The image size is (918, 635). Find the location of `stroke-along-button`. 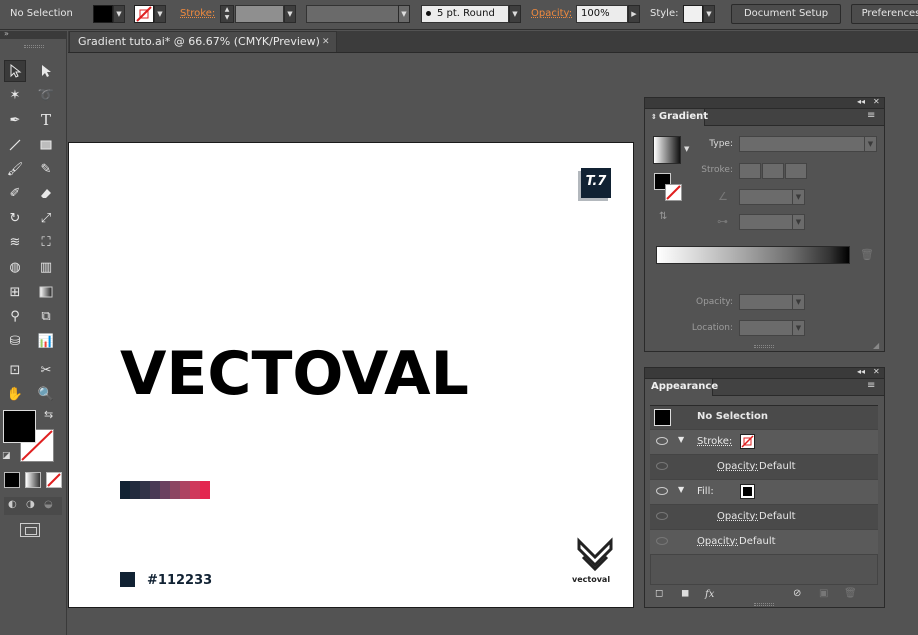

stroke-along-button is located at coordinates (773, 171).